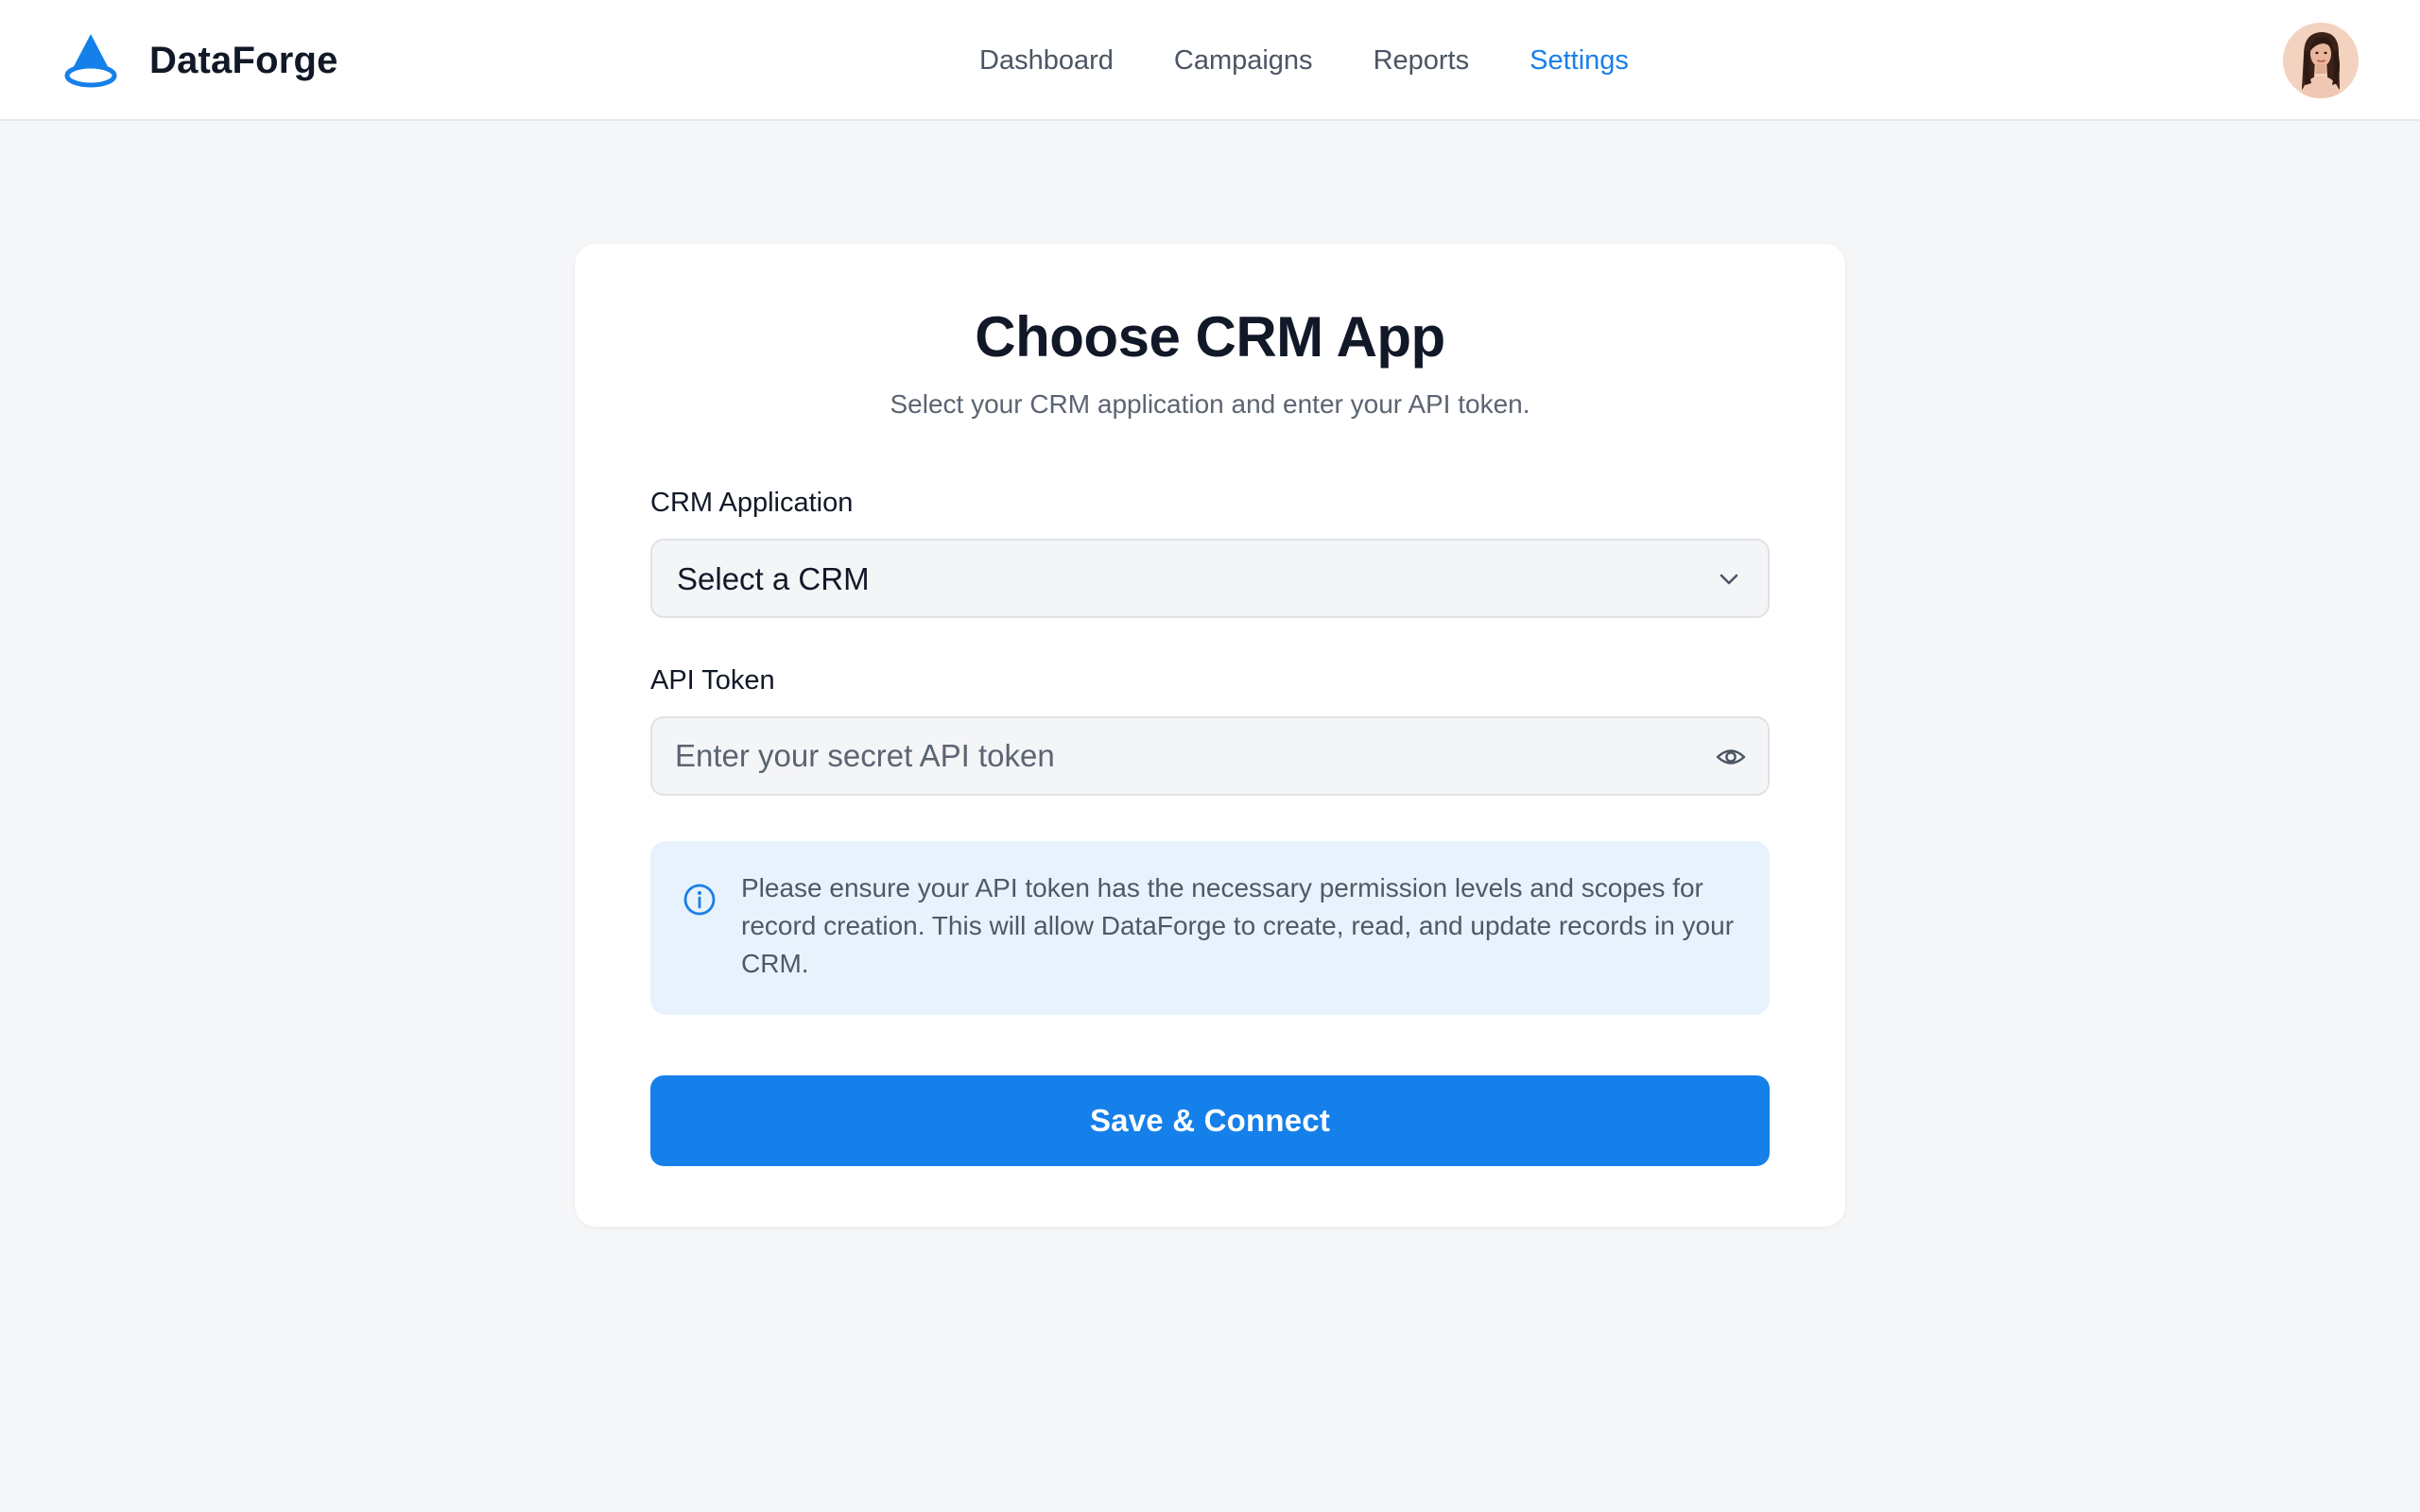  What do you see at coordinates (1243, 61) in the screenshot?
I see `nav-item-campaigns: Campaigns` at bounding box center [1243, 61].